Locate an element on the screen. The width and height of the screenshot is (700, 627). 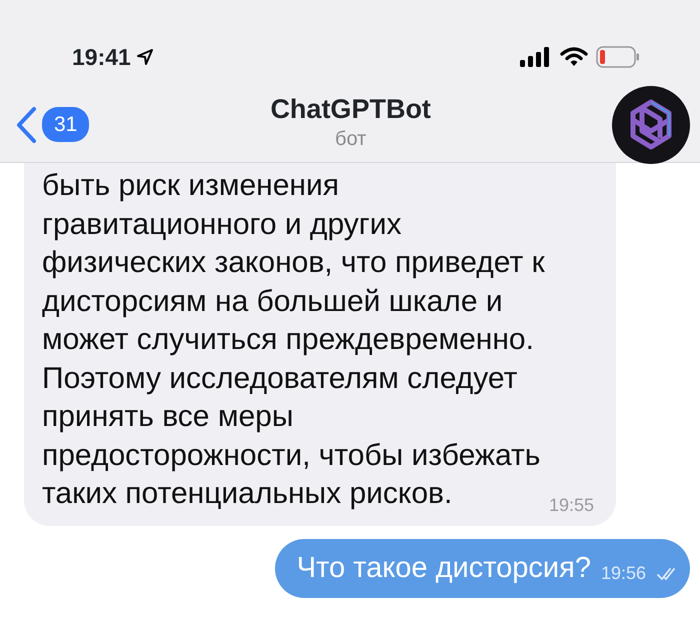
message-text: Что такое дисторсия? is located at coordinates (443, 568).